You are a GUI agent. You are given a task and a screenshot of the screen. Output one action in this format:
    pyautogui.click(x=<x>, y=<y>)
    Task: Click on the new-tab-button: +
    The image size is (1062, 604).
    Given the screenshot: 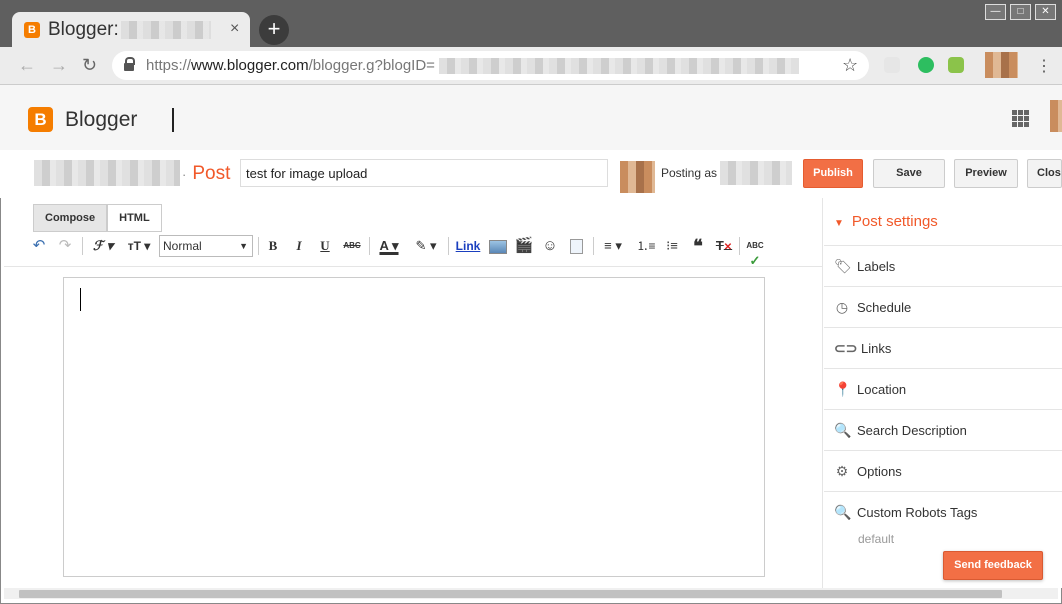 What is the action you would take?
    pyautogui.click(x=274, y=30)
    